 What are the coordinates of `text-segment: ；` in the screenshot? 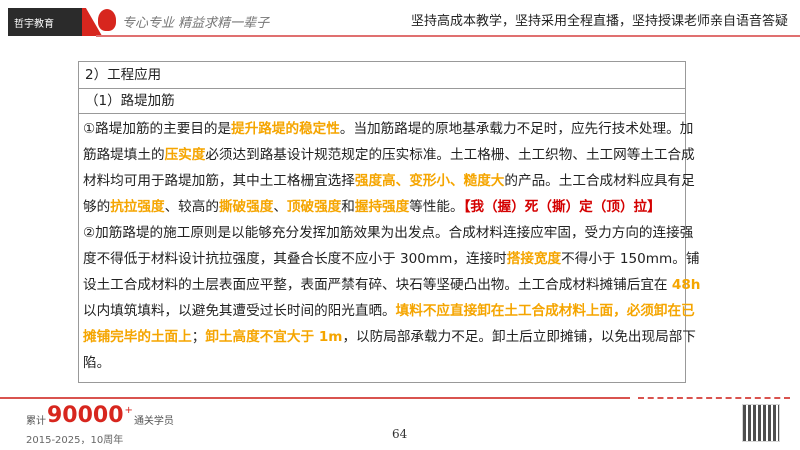 It's located at (198, 337).